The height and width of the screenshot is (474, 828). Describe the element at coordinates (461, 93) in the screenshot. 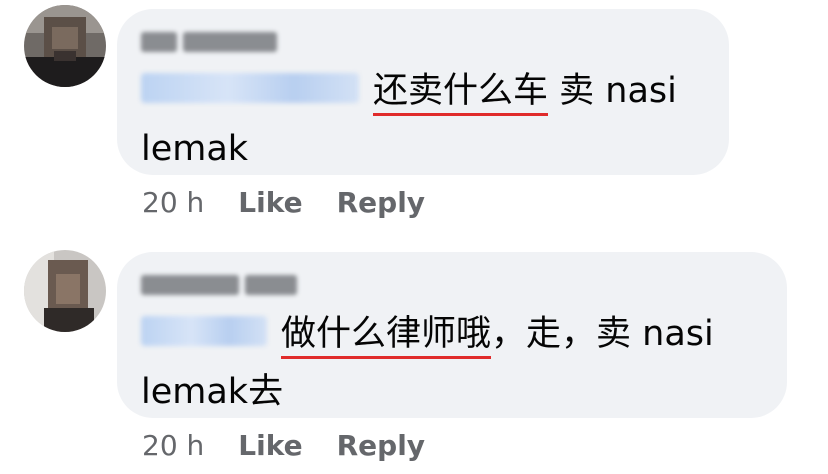

I see `underlined-text: 还卖什么车` at that location.